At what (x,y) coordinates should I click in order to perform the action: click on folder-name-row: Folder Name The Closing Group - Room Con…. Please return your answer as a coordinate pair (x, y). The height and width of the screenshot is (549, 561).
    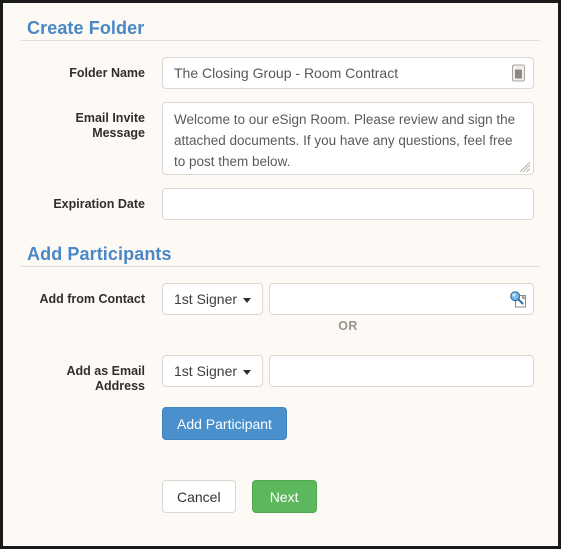
    Looking at the image, I should click on (280, 73).